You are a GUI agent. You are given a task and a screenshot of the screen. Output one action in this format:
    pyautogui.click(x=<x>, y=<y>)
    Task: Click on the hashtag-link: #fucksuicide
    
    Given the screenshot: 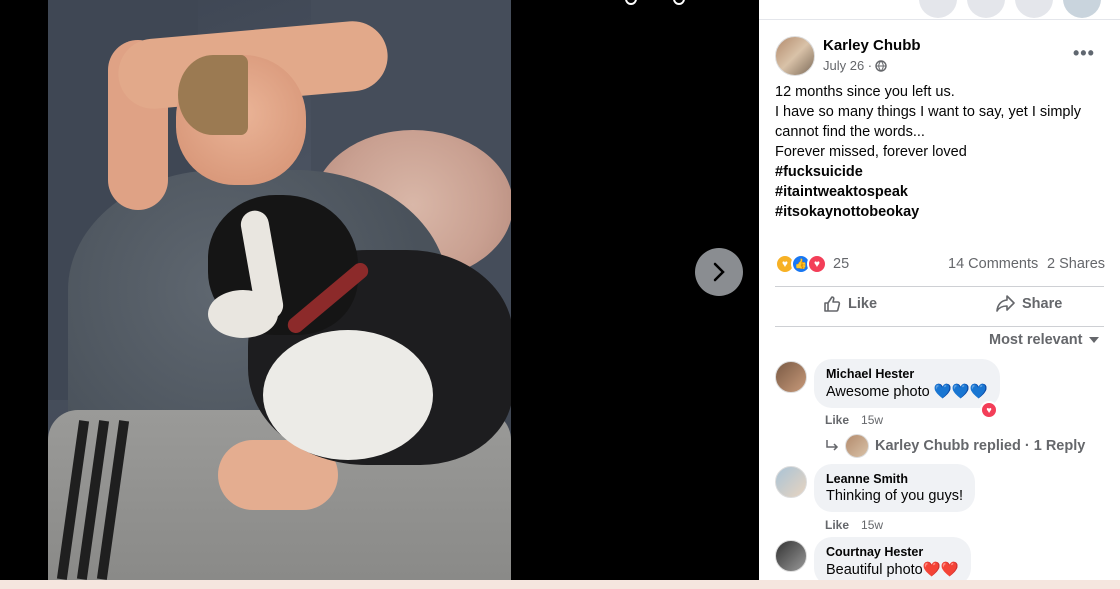 What is the action you would take?
    pyautogui.click(x=942, y=172)
    